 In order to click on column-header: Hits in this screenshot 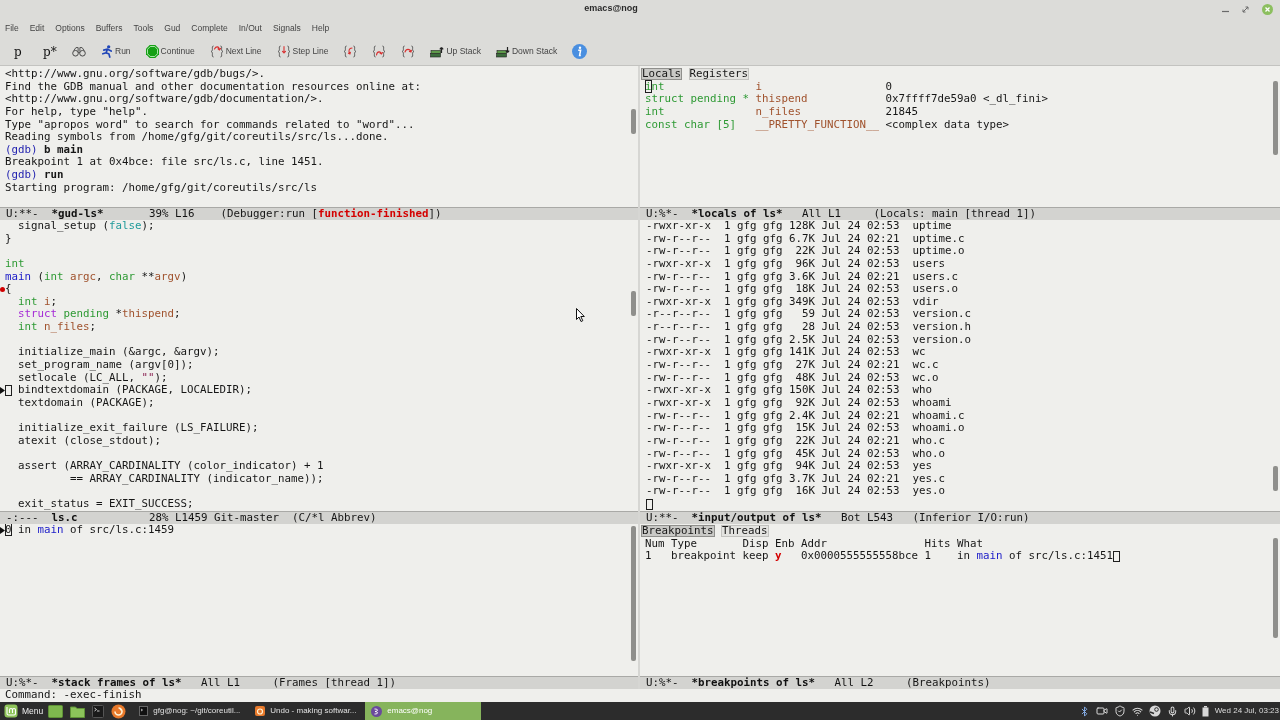, I will do `click(937, 543)`.